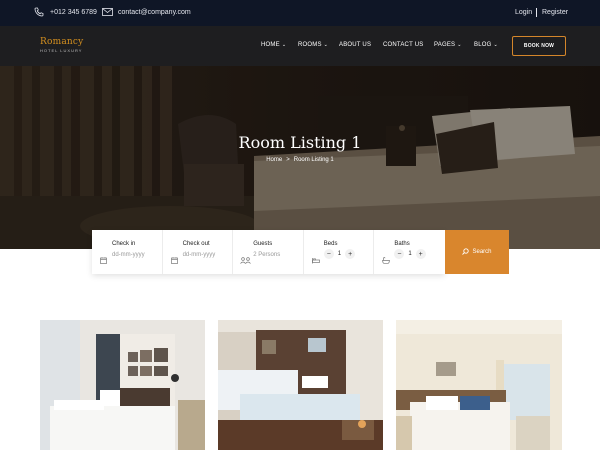 The image size is (600, 450). I want to click on breadcrumb: Home > Room Listing 1, so click(300, 160).